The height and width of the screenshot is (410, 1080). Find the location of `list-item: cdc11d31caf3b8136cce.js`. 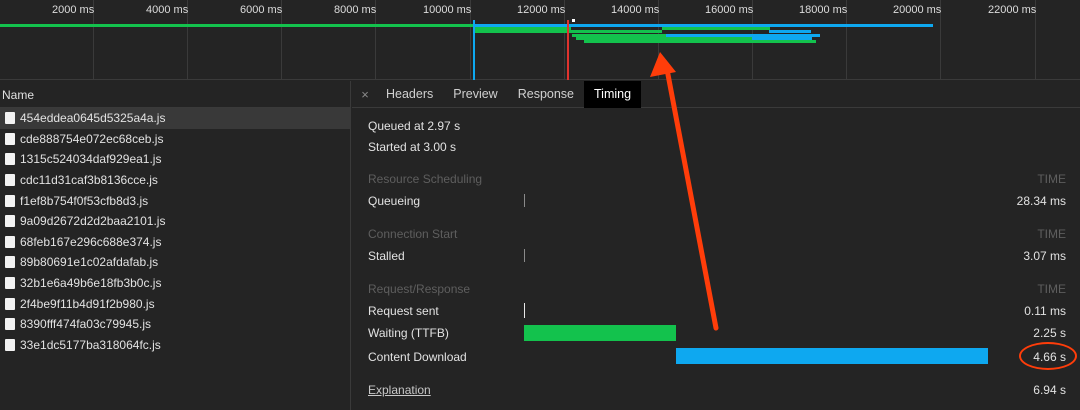

list-item: cdc11d31caf3b8136cce.js is located at coordinates (175, 180).